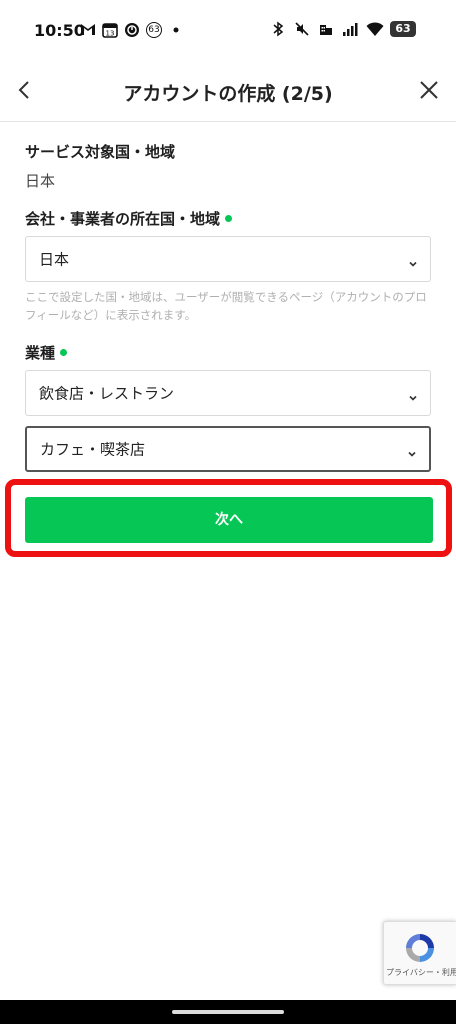  I want to click on industry-secondary-select: カフェ・喫茶店, so click(228, 449).